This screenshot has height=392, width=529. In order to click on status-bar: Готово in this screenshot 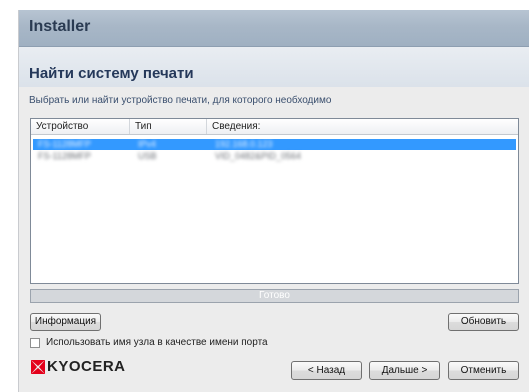, I will do `click(274, 296)`.